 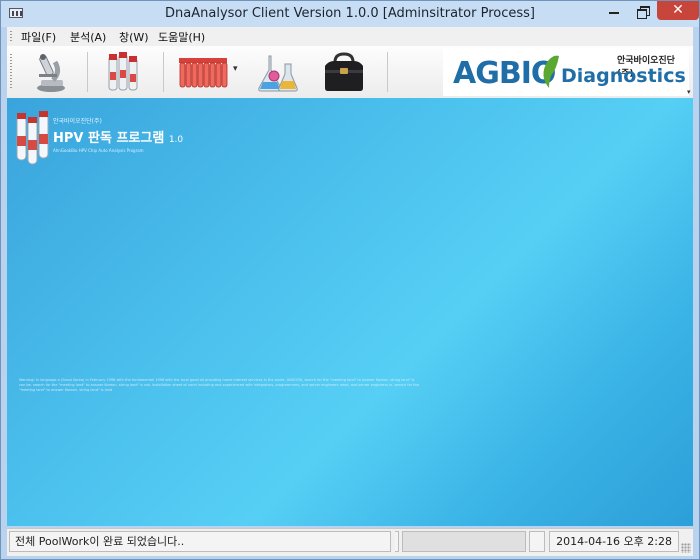 What do you see at coordinates (176, 140) in the screenshot?
I see `program-version: 1.0` at bounding box center [176, 140].